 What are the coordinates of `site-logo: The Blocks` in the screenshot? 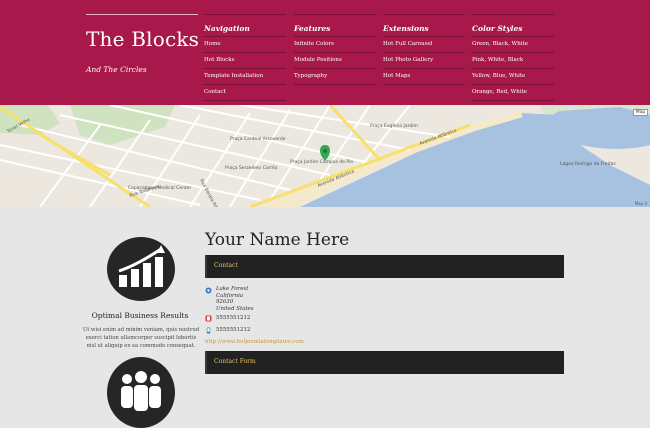 It's located at (142, 39).